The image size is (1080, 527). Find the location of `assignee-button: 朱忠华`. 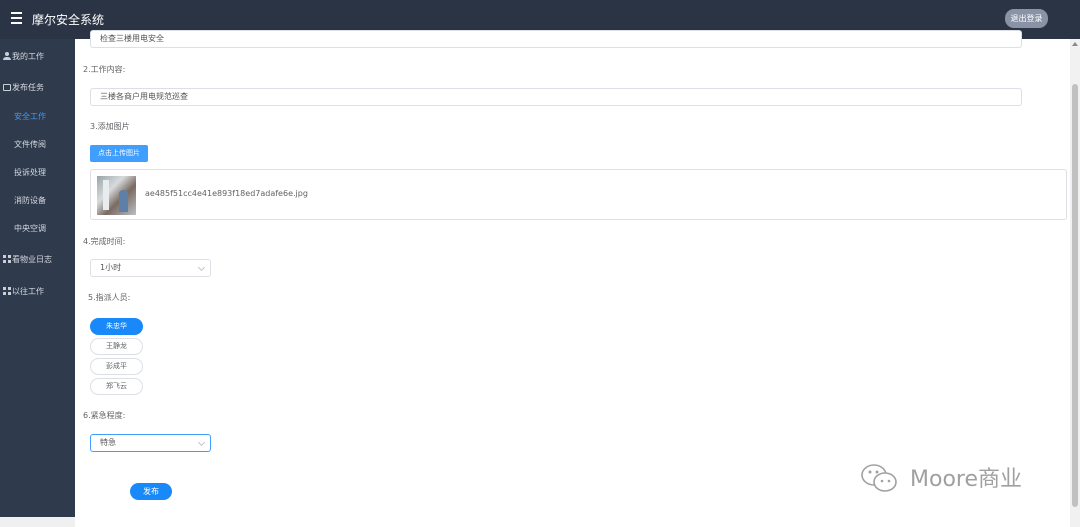

assignee-button: 朱忠华 is located at coordinates (116, 326).